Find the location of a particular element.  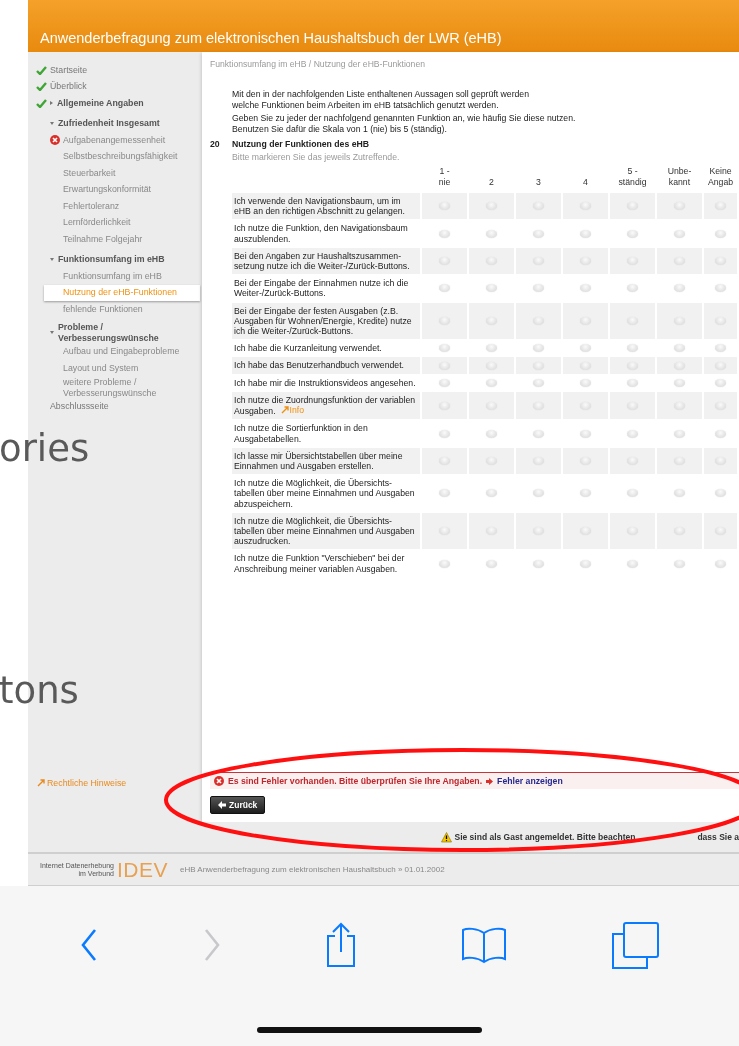

nav-item: Nutzung der eHB-Funktionen is located at coordinates (122, 292).